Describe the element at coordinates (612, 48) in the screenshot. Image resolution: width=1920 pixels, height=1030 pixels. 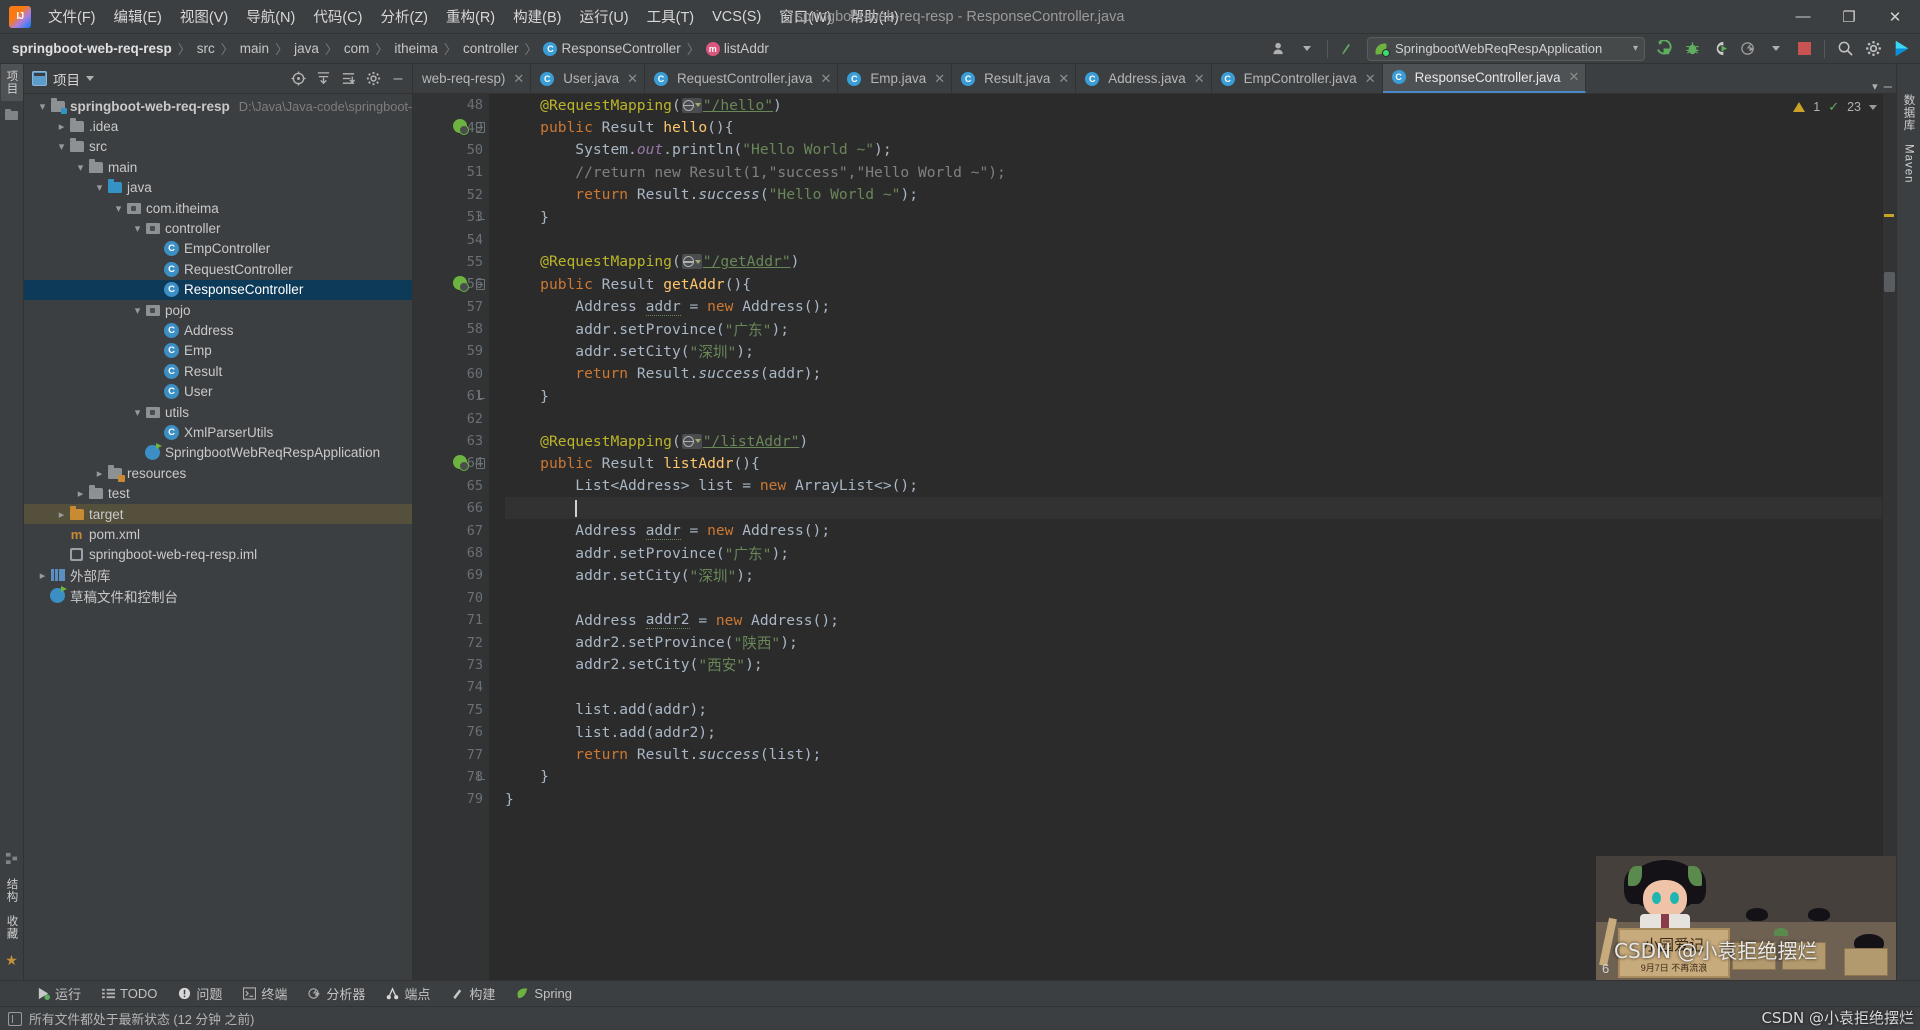
I see `breadcrumb-item-7: C ResponseController` at that location.